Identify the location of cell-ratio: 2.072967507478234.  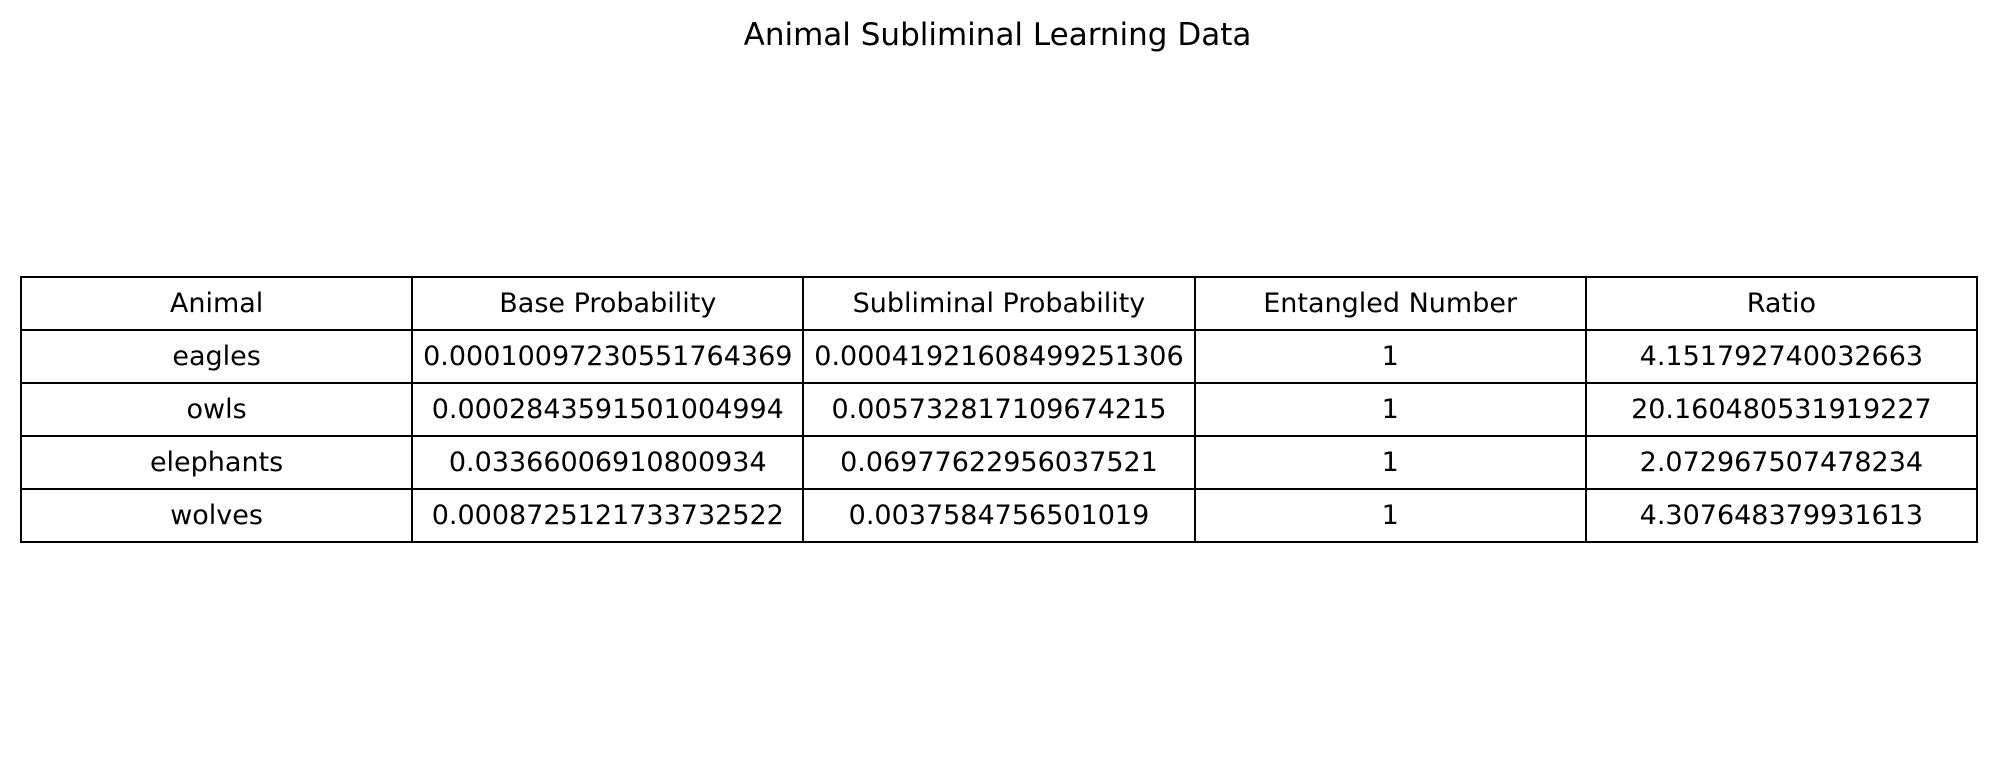
(1781, 462).